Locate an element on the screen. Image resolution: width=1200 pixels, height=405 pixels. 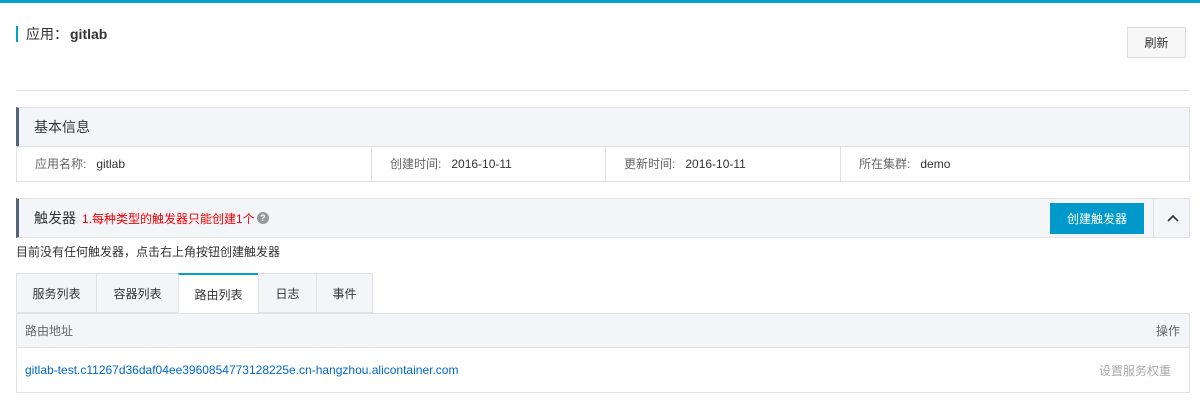
top-accent-bar is located at coordinates (600, 1).